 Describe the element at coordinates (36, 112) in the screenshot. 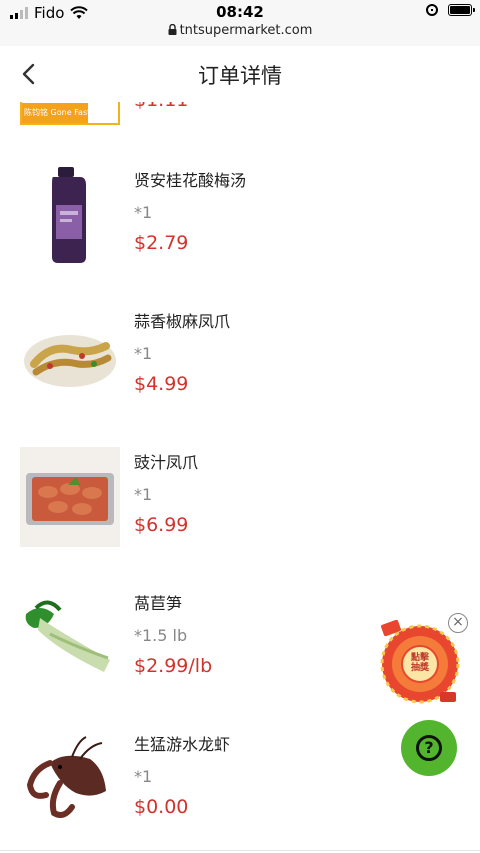

I see `badge-brand: 陈钧铭` at that location.